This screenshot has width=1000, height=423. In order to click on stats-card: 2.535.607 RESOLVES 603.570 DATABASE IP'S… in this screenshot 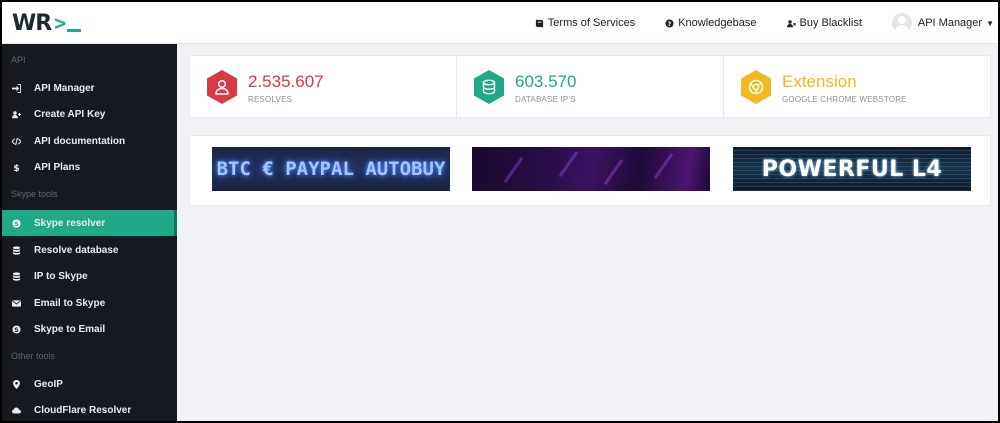, I will do `click(590, 86)`.